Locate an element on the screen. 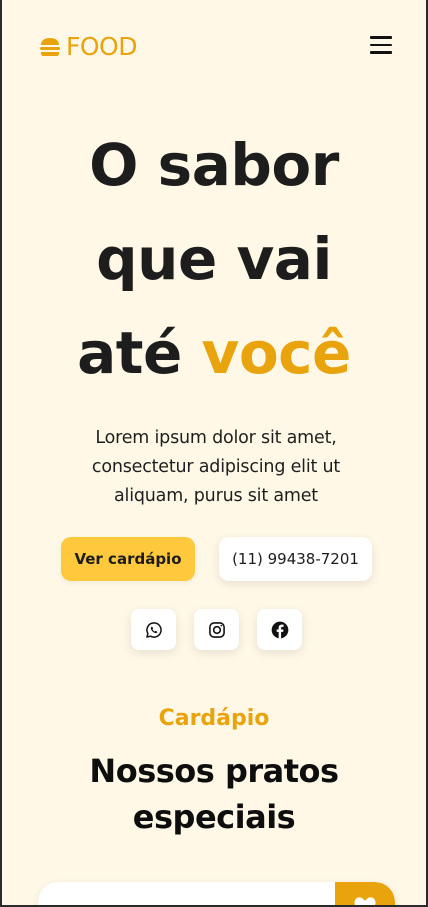 The width and height of the screenshot is (428, 907). navbar: FOOD is located at coordinates (214, 47).